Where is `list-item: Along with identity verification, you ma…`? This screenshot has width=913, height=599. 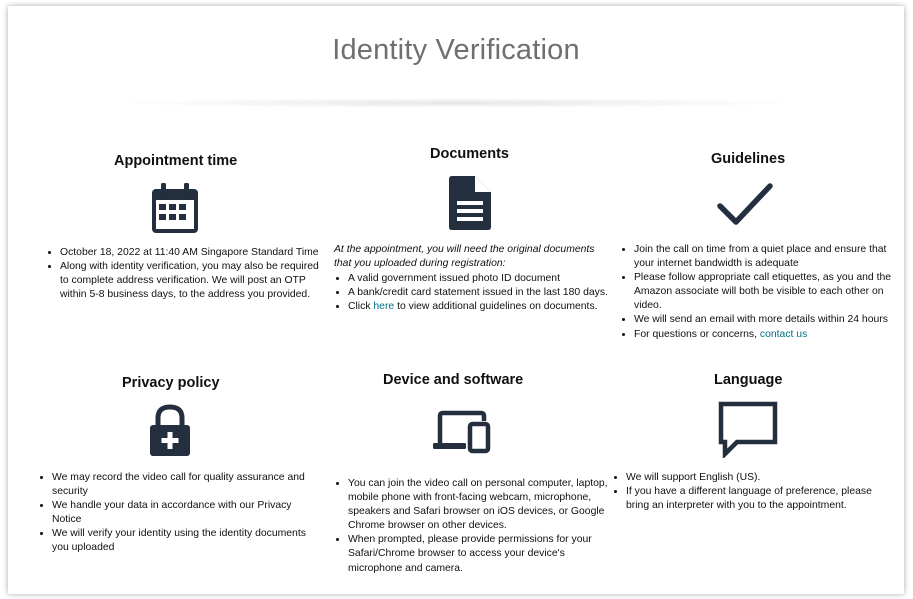
list-item: Along with identity verification, you ma… is located at coordinates (191, 281).